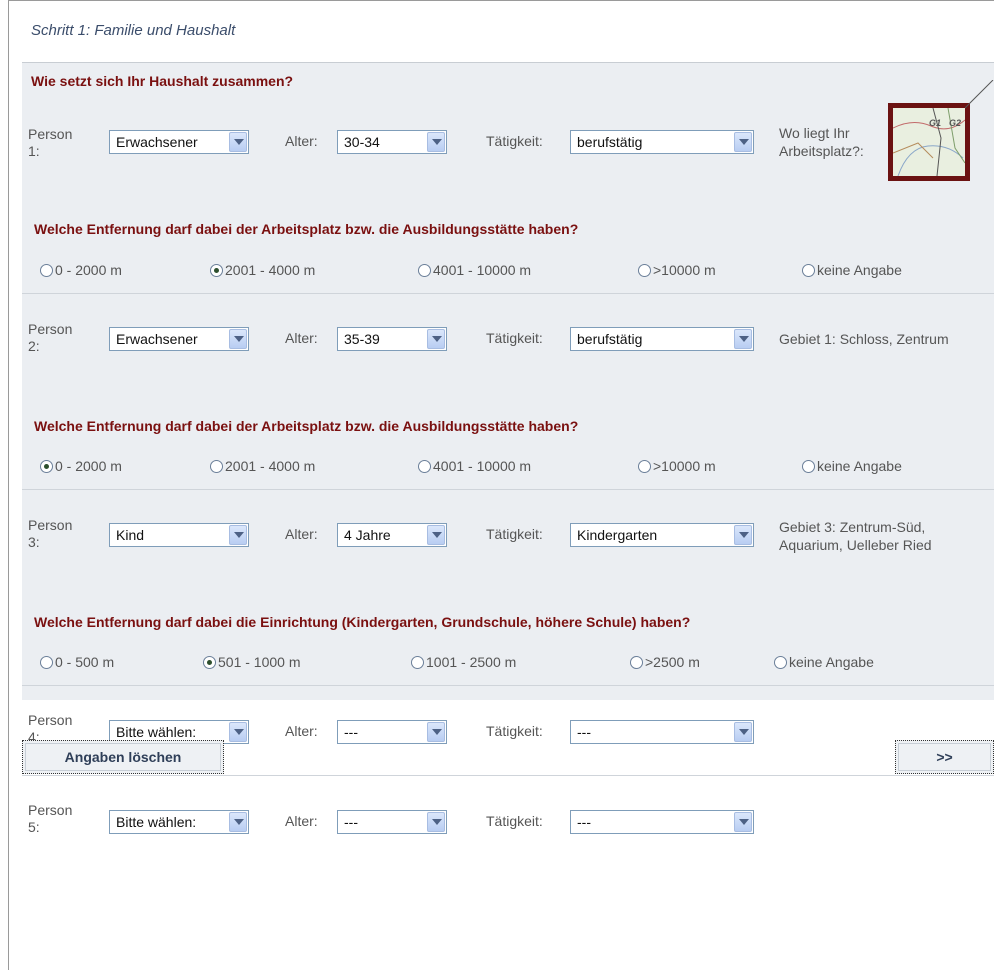 This screenshot has width=994, height=970. Describe the element at coordinates (50, 142) in the screenshot. I see `person-1-label: Person 1:` at that location.